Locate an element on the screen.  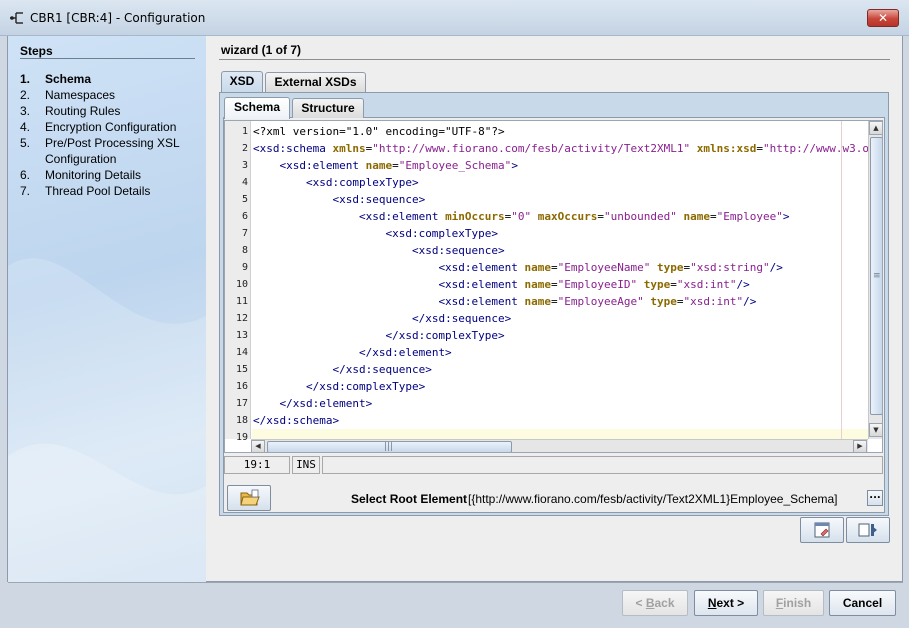
line-number: 5 is located at coordinates (244, 199).